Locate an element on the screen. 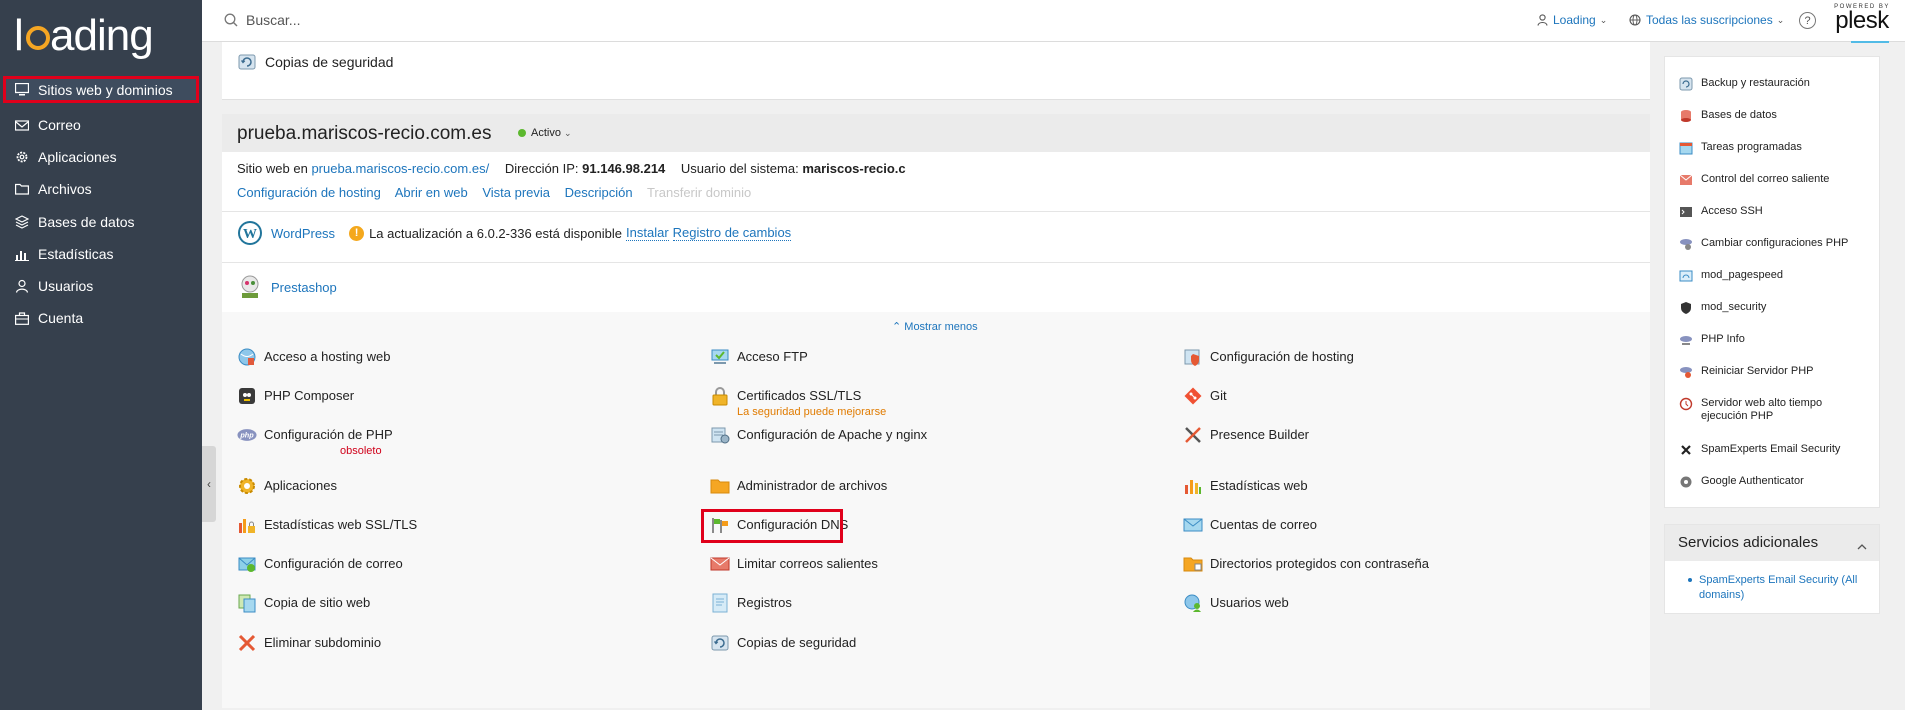 Image resolution: width=1905 pixels, height=710 pixels. link-hosting-settings: Configuración de hosting is located at coordinates (309, 192).